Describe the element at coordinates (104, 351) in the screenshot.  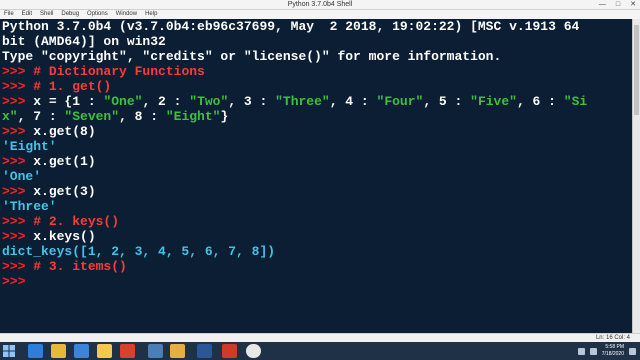
I see `python-icon` at that location.